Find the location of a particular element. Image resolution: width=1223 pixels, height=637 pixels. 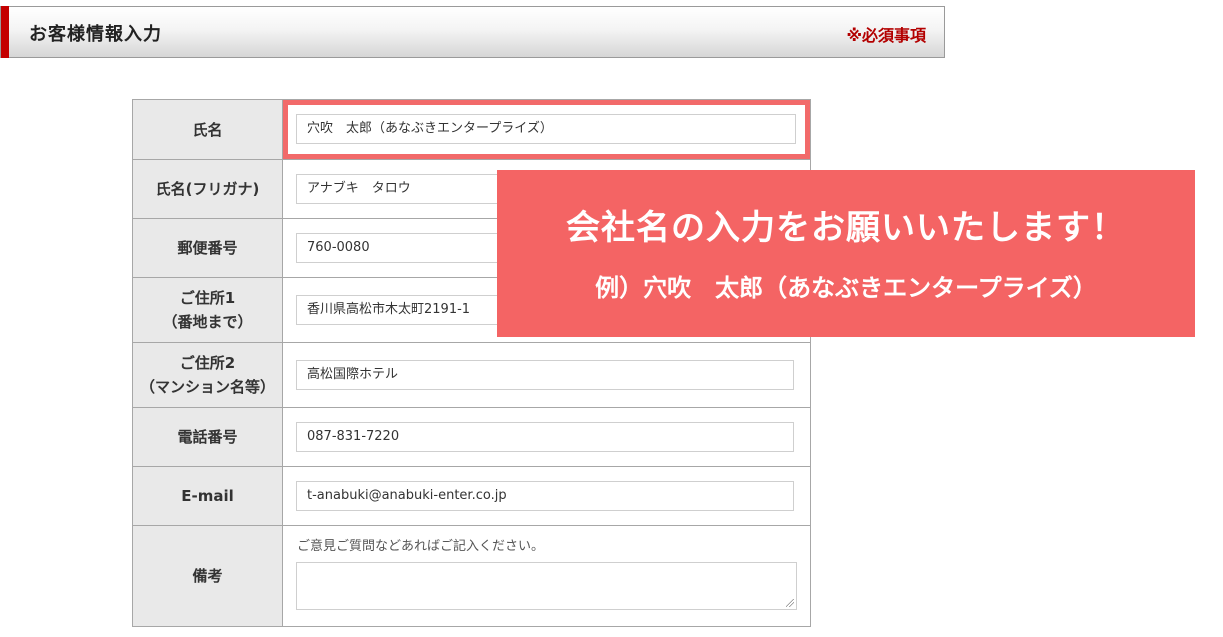

label-address1-sub: （番地まで） is located at coordinates (207, 322).